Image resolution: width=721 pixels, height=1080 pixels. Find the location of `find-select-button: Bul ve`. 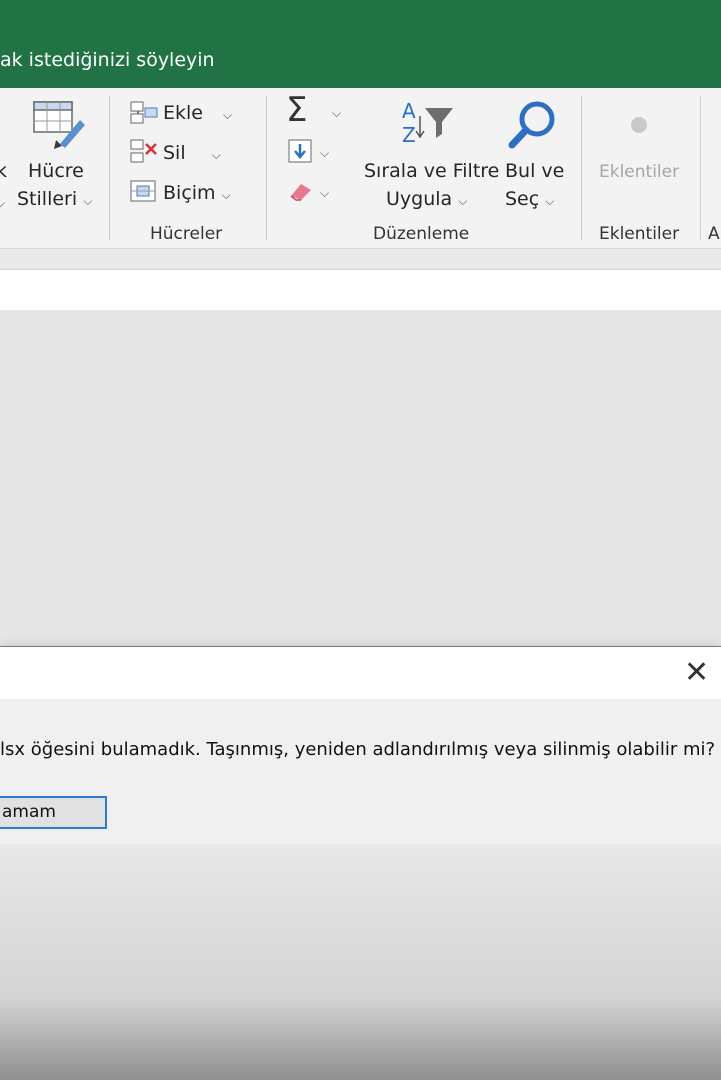

find-select-button: Bul ve is located at coordinates (534, 171).